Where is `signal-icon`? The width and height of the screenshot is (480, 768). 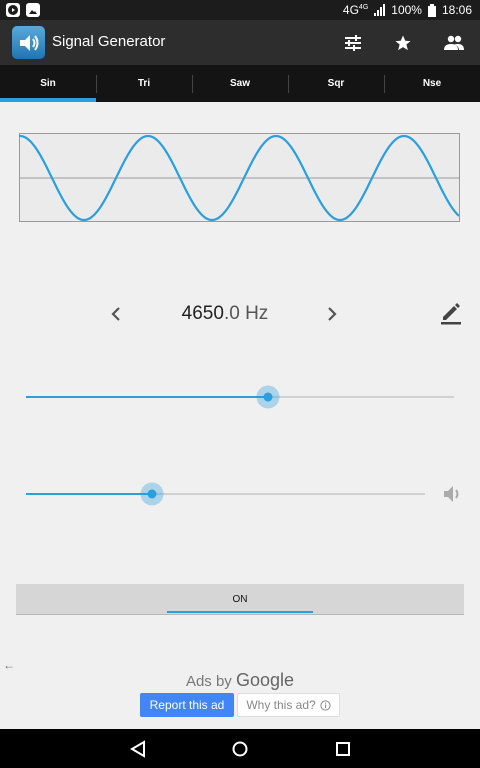 signal-icon is located at coordinates (380, 10).